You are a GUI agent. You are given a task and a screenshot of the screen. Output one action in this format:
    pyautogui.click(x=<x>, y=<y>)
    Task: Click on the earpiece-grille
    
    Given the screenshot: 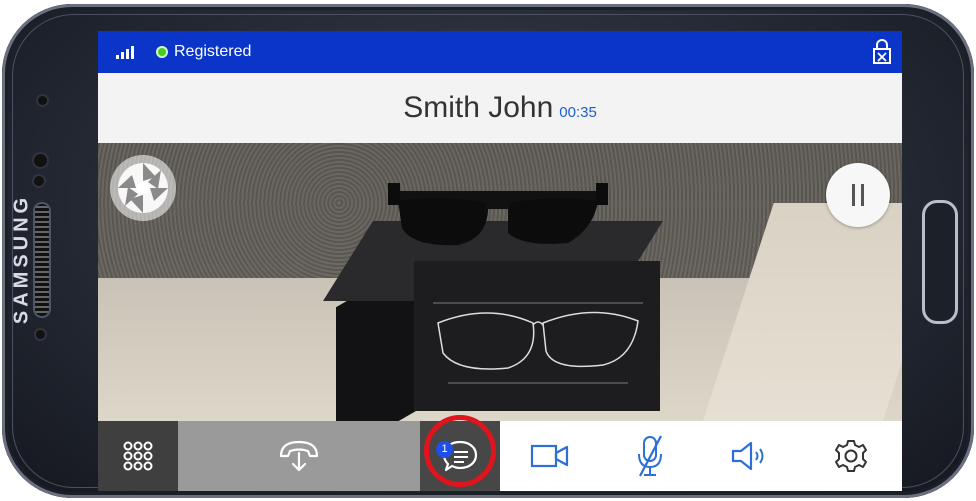 What is the action you would take?
    pyautogui.click(x=42, y=260)
    